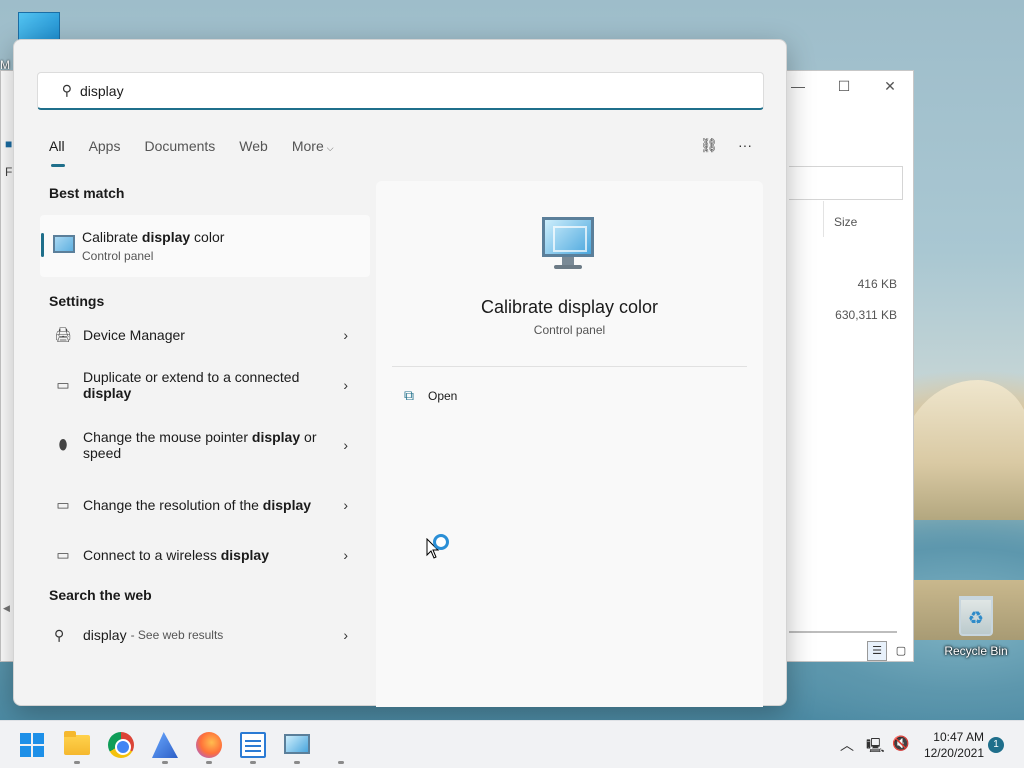  I want to click on search-input, so click(380, 90).